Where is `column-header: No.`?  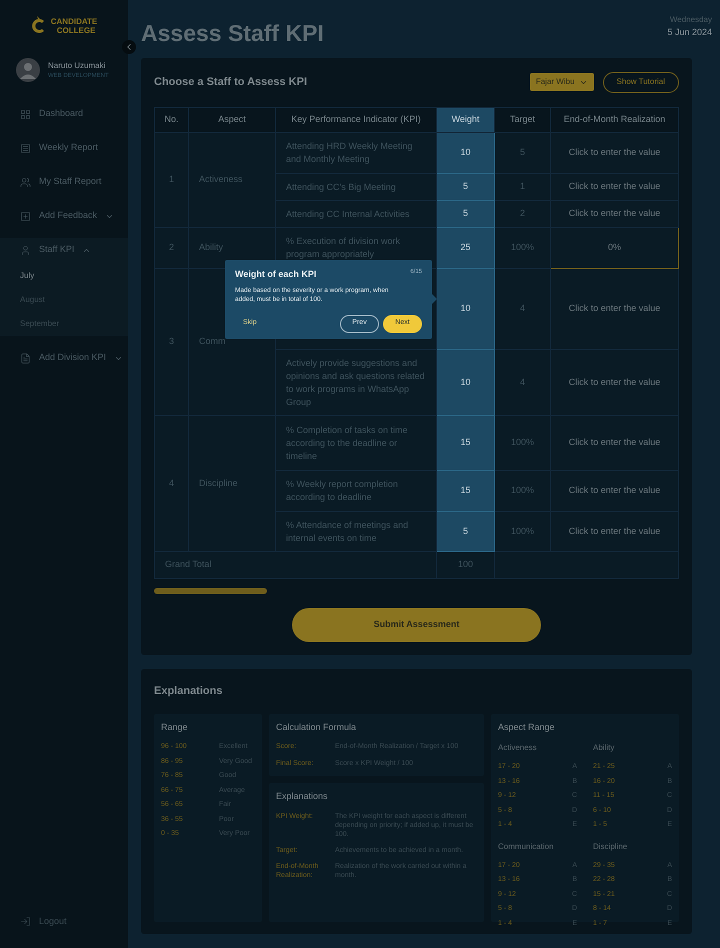 column-header: No. is located at coordinates (171, 120).